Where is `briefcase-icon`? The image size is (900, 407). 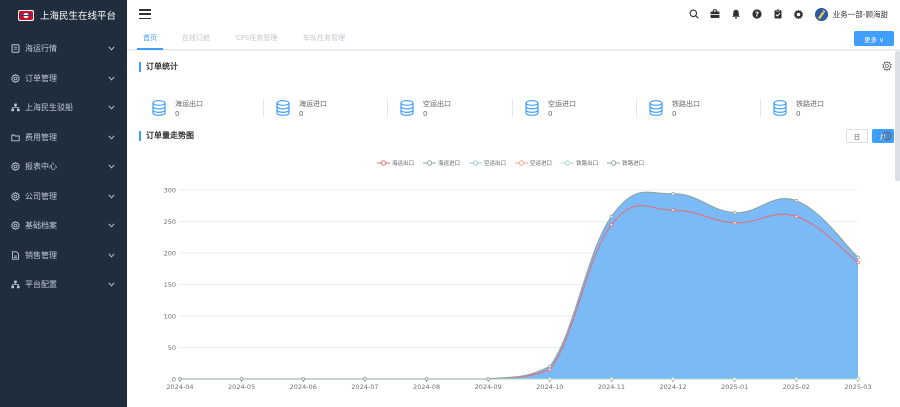
briefcase-icon is located at coordinates (715, 14).